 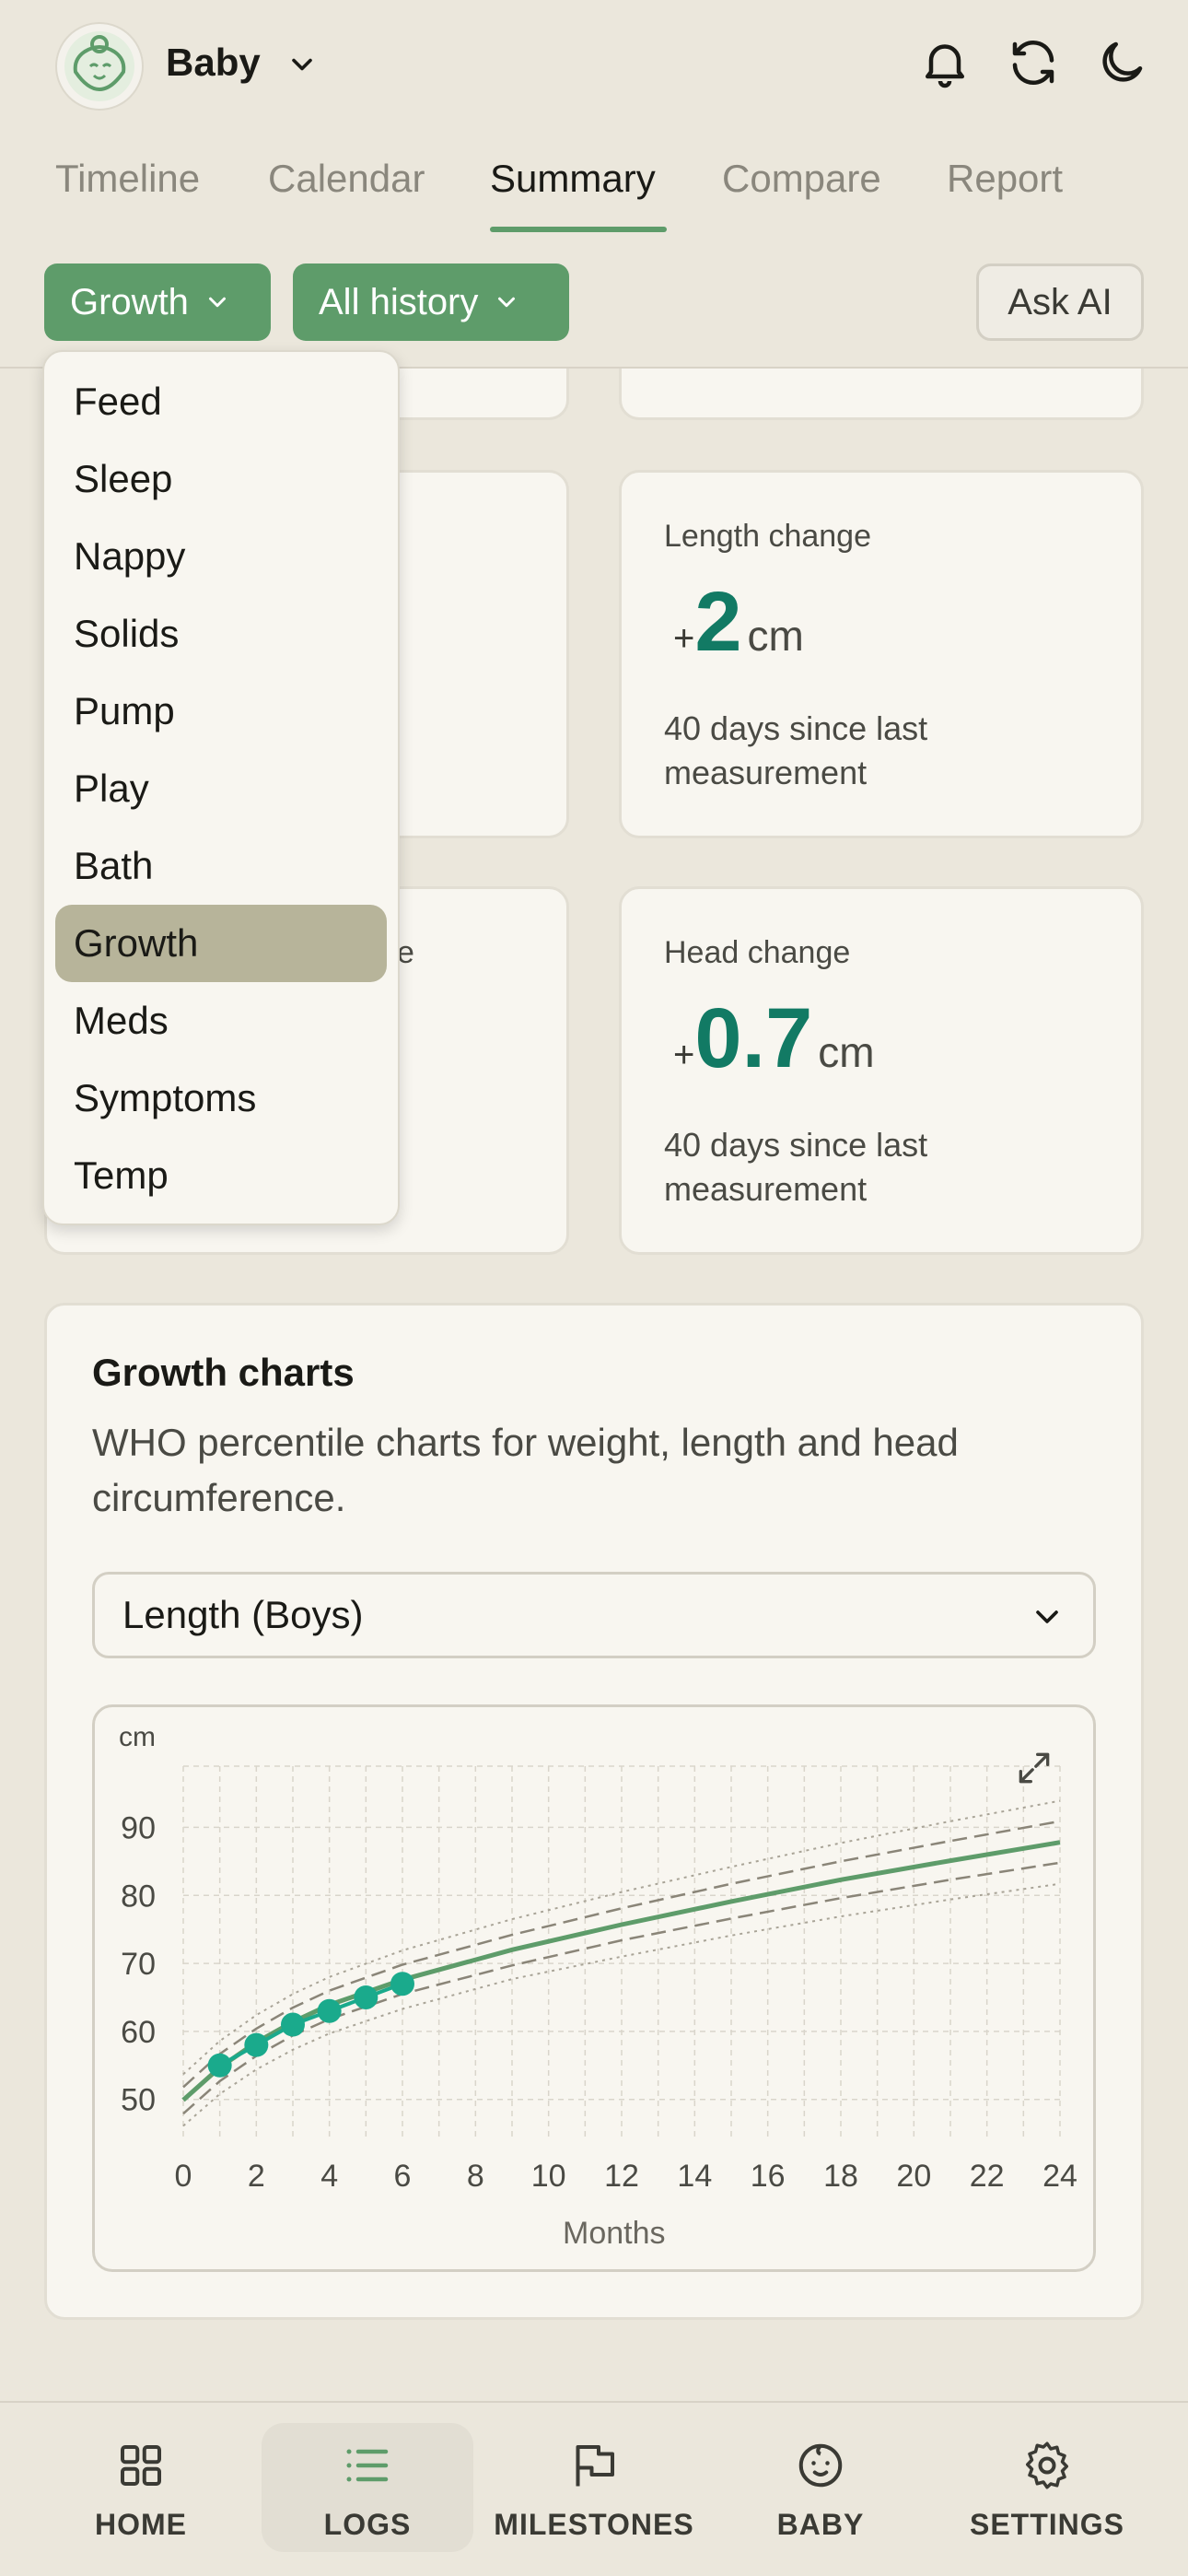 I want to click on dropdown-item-play: Play, so click(x=221, y=788).